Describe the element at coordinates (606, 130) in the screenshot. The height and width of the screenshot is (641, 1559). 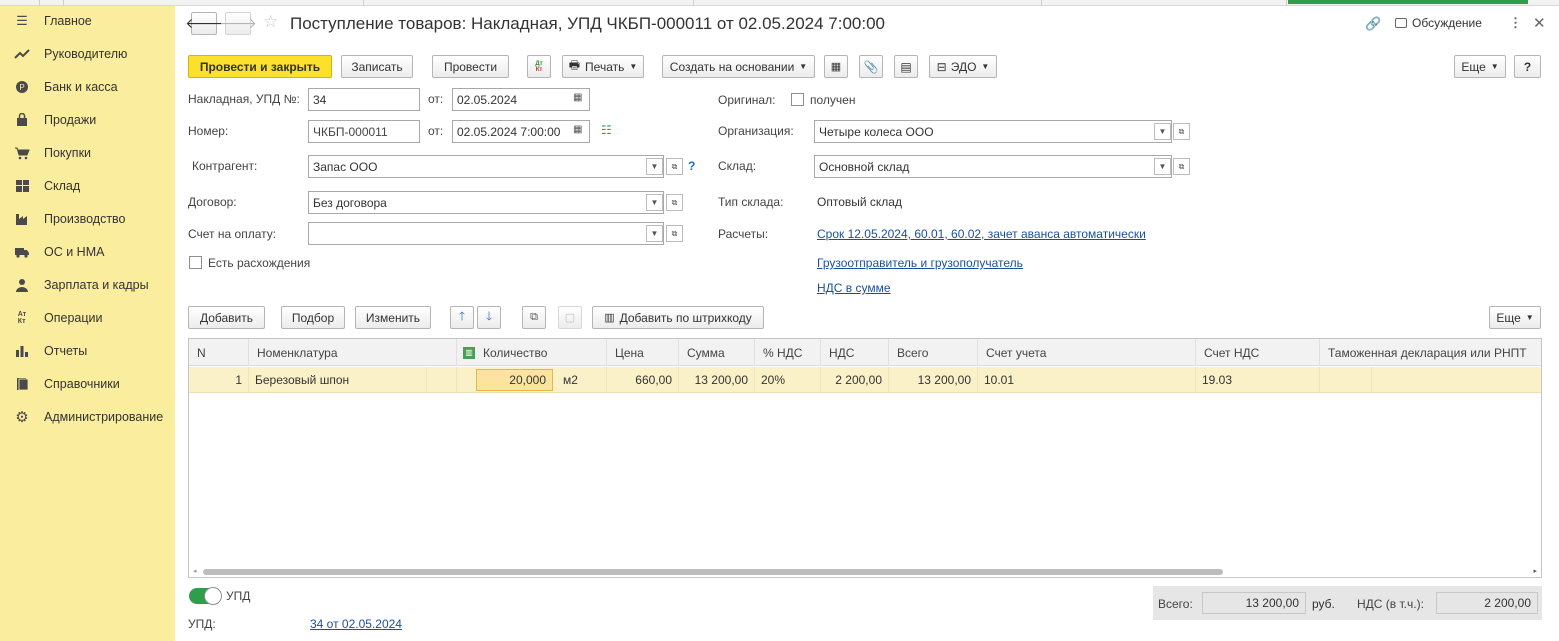
I see `list-check-icon: ☷` at that location.